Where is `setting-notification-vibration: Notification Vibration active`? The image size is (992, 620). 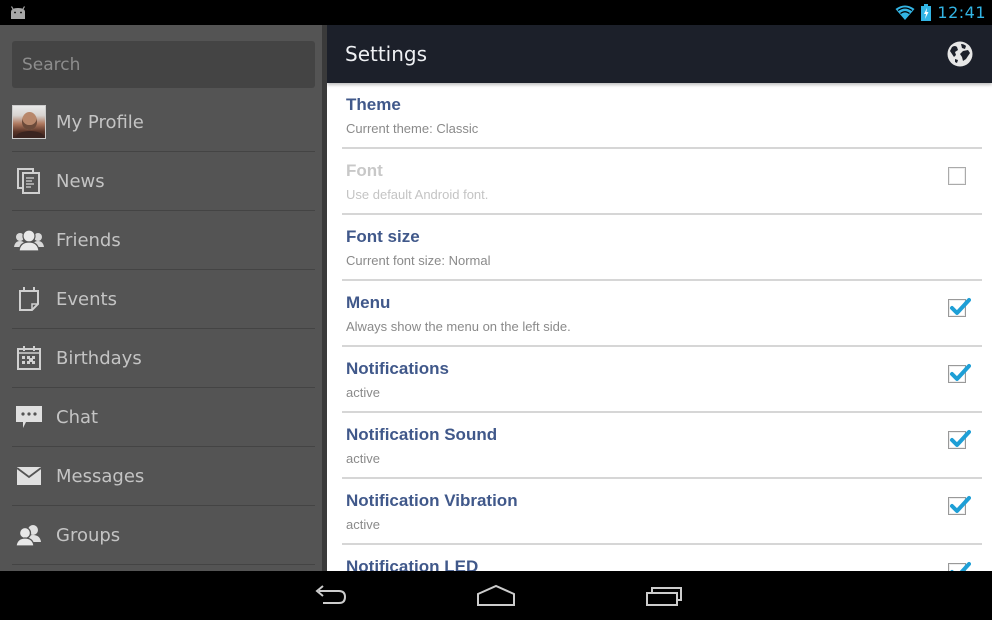
setting-notification-vibration: Notification Vibration active is located at coordinates (662, 512).